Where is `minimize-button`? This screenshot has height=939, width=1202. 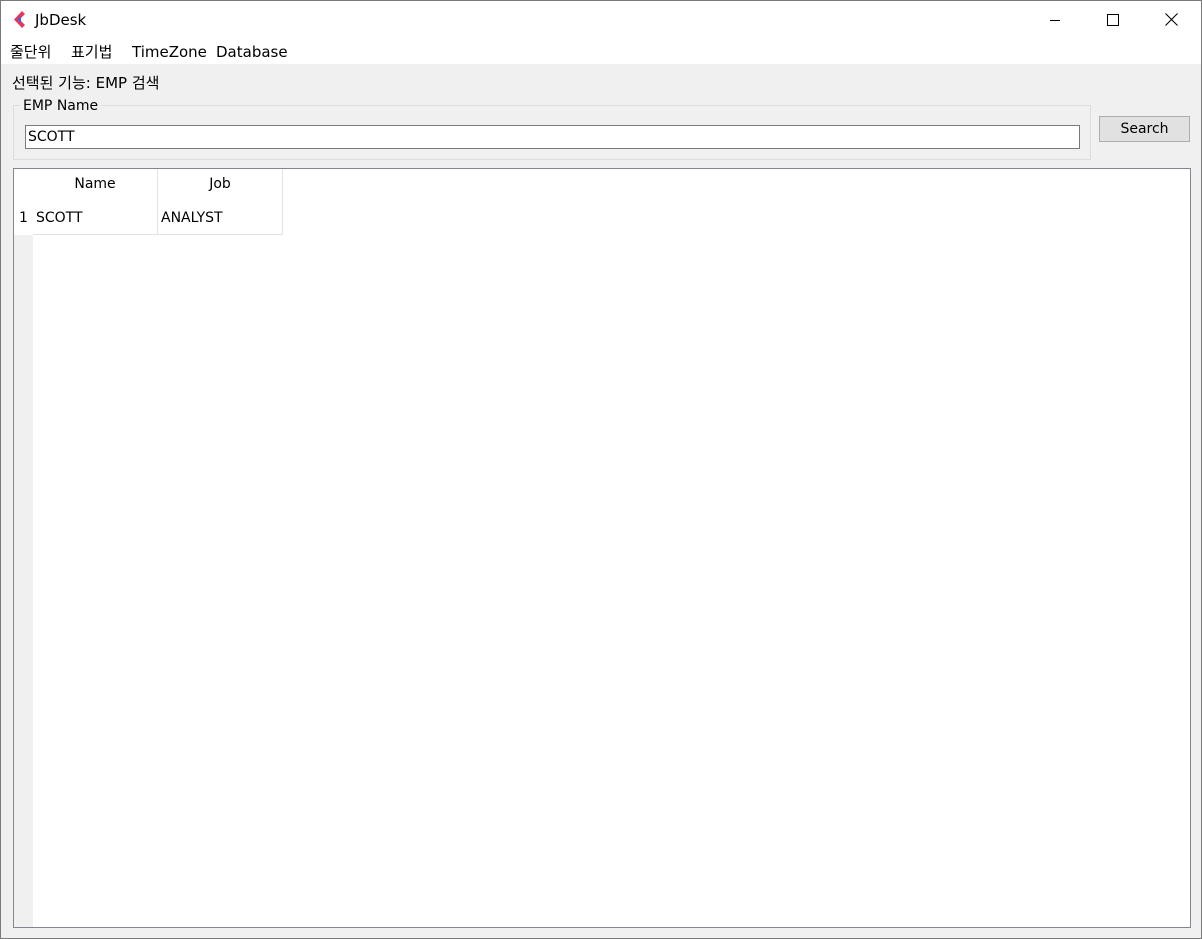
minimize-button is located at coordinates (1055, 19).